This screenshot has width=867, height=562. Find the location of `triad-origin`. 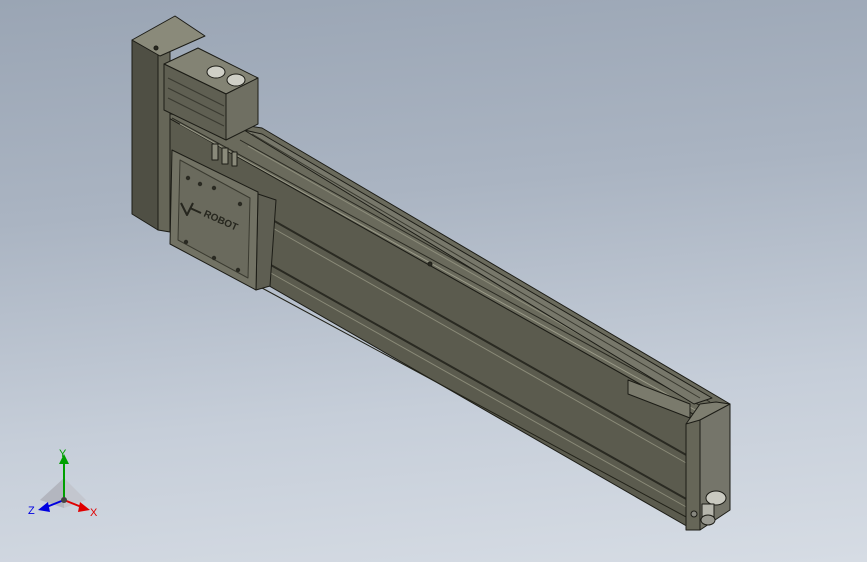

triad-origin is located at coordinates (64, 500).